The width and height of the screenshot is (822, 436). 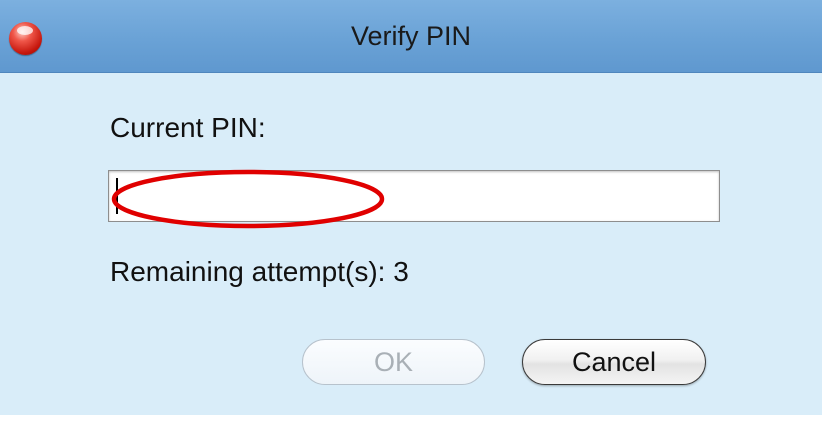 I want to click on ok-button: OK, so click(x=393, y=362).